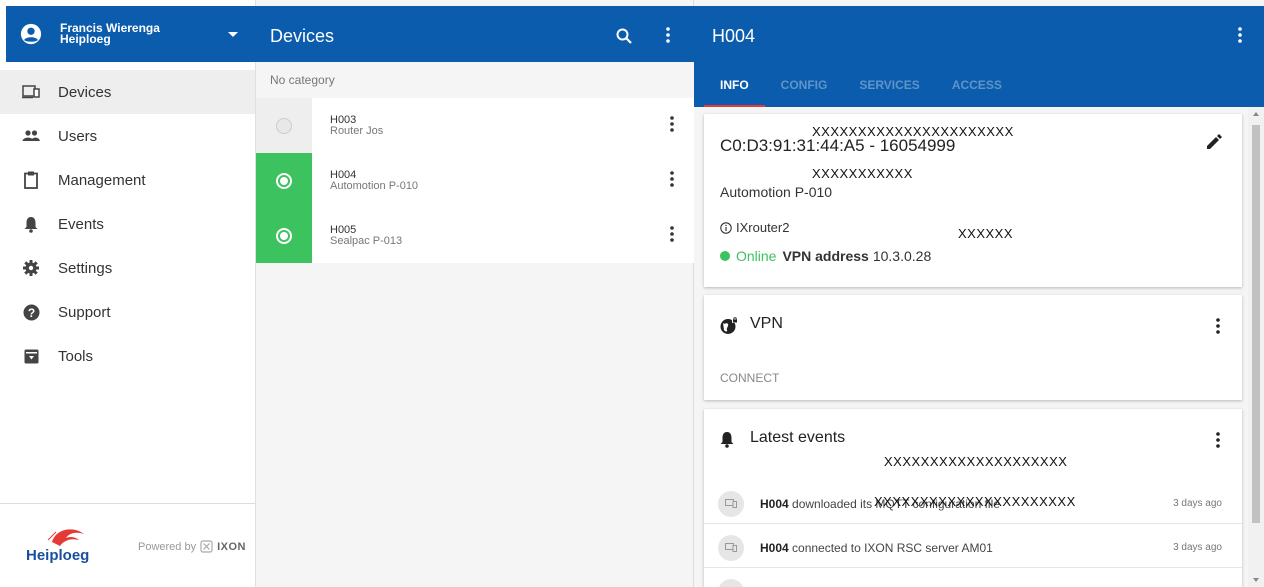 The height and width of the screenshot is (587, 1264). What do you see at coordinates (78, 136) in the screenshot?
I see `sidebar-item-label: Users` at bounding box center [78, 136].